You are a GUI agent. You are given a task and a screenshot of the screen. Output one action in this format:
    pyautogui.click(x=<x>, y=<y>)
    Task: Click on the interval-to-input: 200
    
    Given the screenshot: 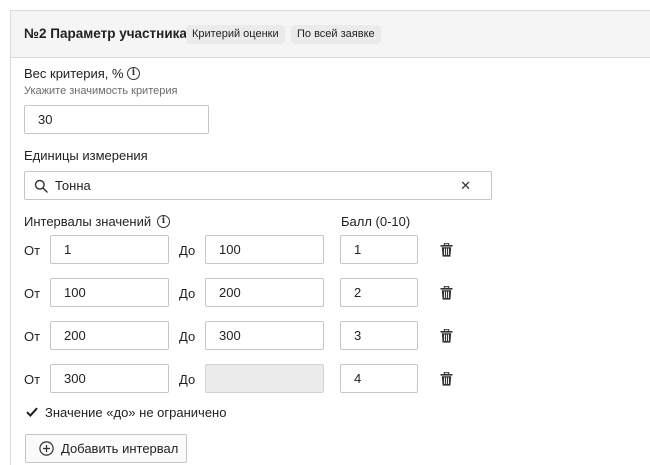 What is the action you would take?
    pyautogui.click(x=264, y=292)
    